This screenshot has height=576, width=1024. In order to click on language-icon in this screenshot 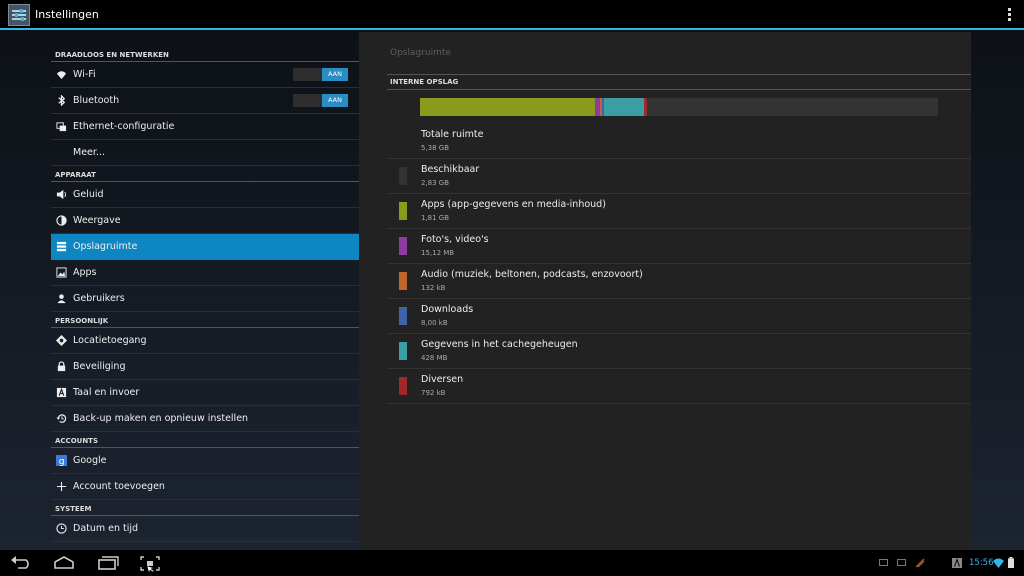, I will do `click(61, 392)`.